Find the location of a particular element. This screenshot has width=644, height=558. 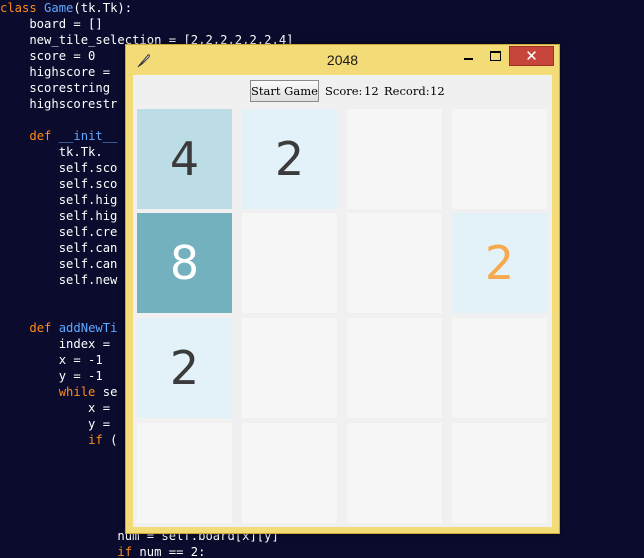

code-line: highscore = is located at coordinates (55, 72).